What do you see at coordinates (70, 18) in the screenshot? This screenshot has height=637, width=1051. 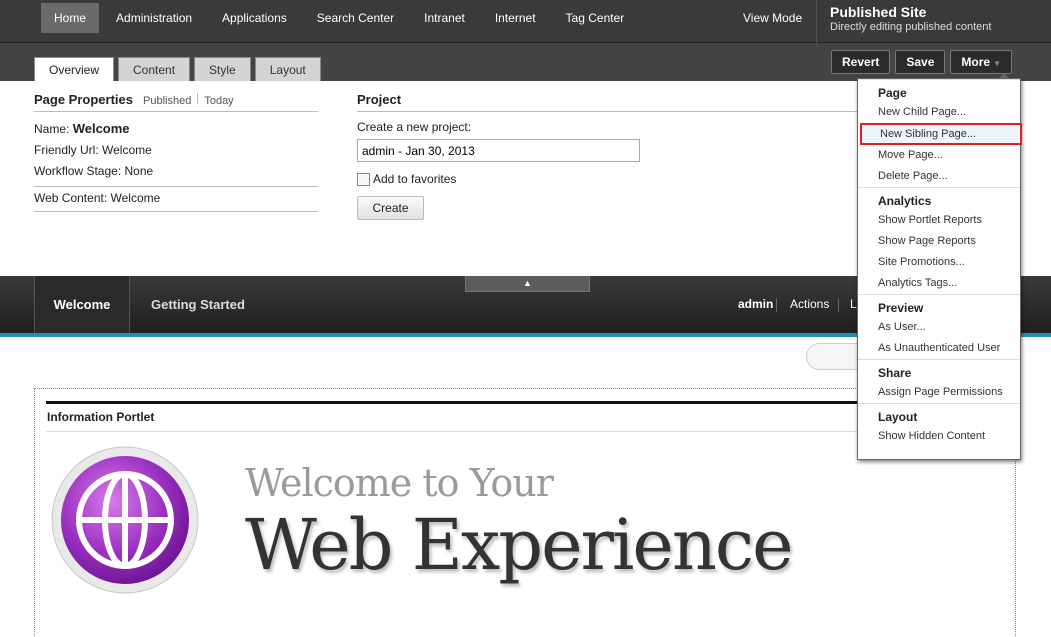 I see `nav-home: Home` at bounding box center [70, 18].